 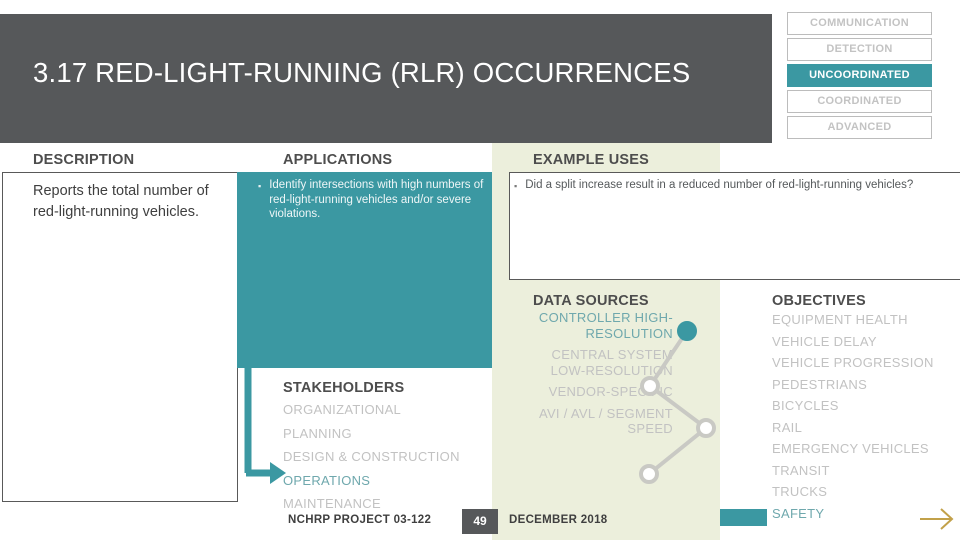 What do you see at coordinates (864, 385) in the screenshot?
I see `objective-item-pedestrians: PEDESTRIANS` at bounding box center [864, 385].